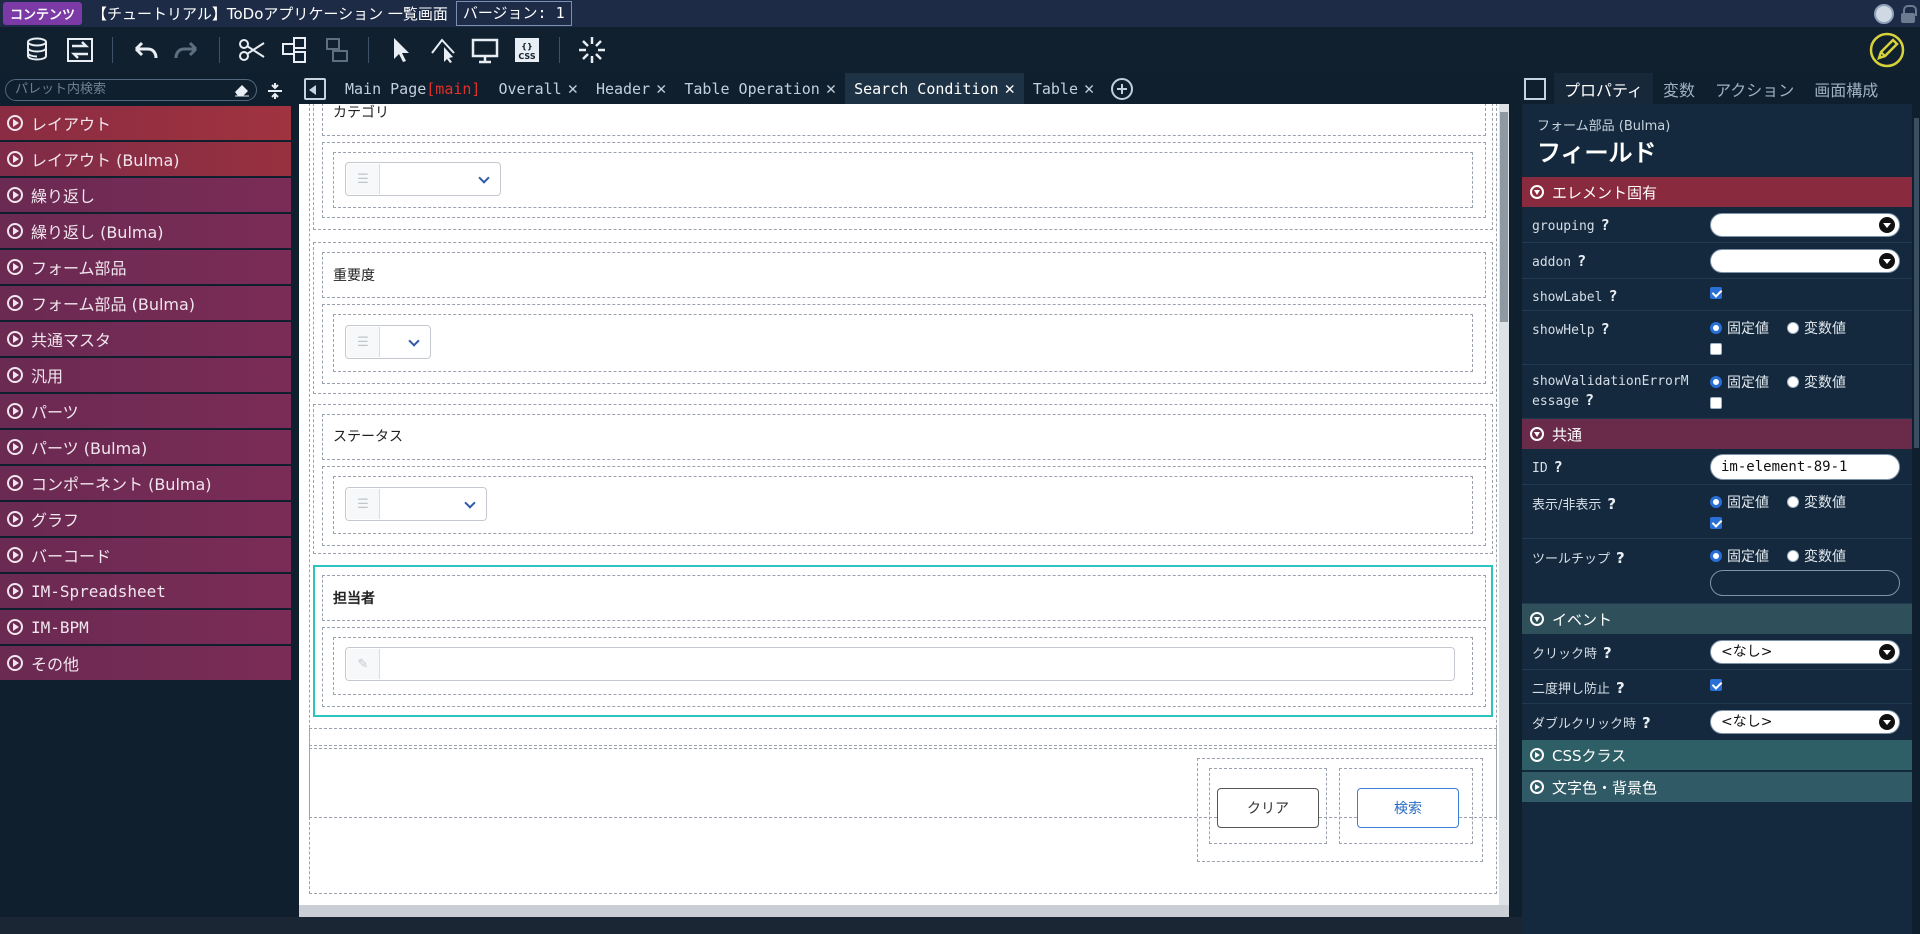 Image resolution: width=1920 pixels, height=934 pixels. Describe the element at coordinates (416, 504) in the screenshot. I see `status-select: ☰` at that location.